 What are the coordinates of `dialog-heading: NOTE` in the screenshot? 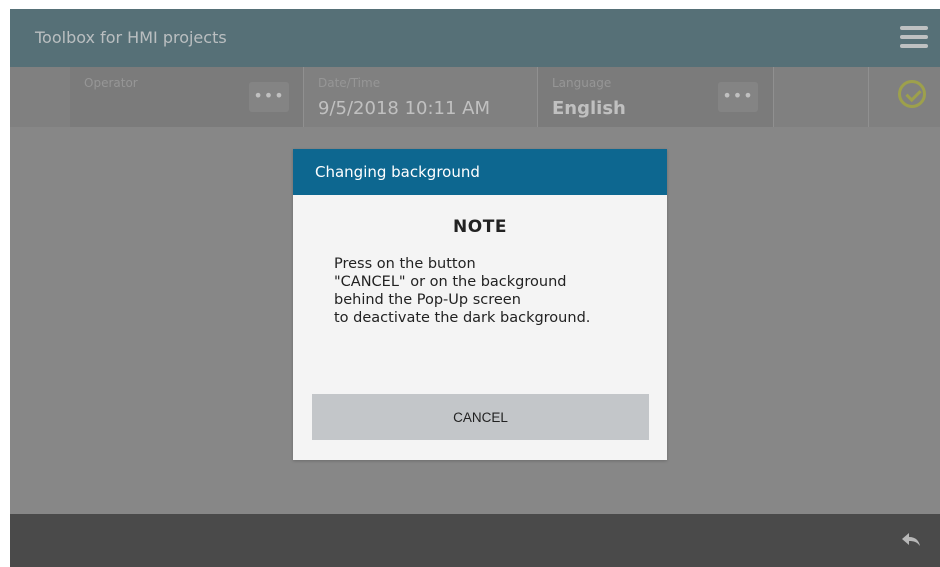 It's located at (480, 227).